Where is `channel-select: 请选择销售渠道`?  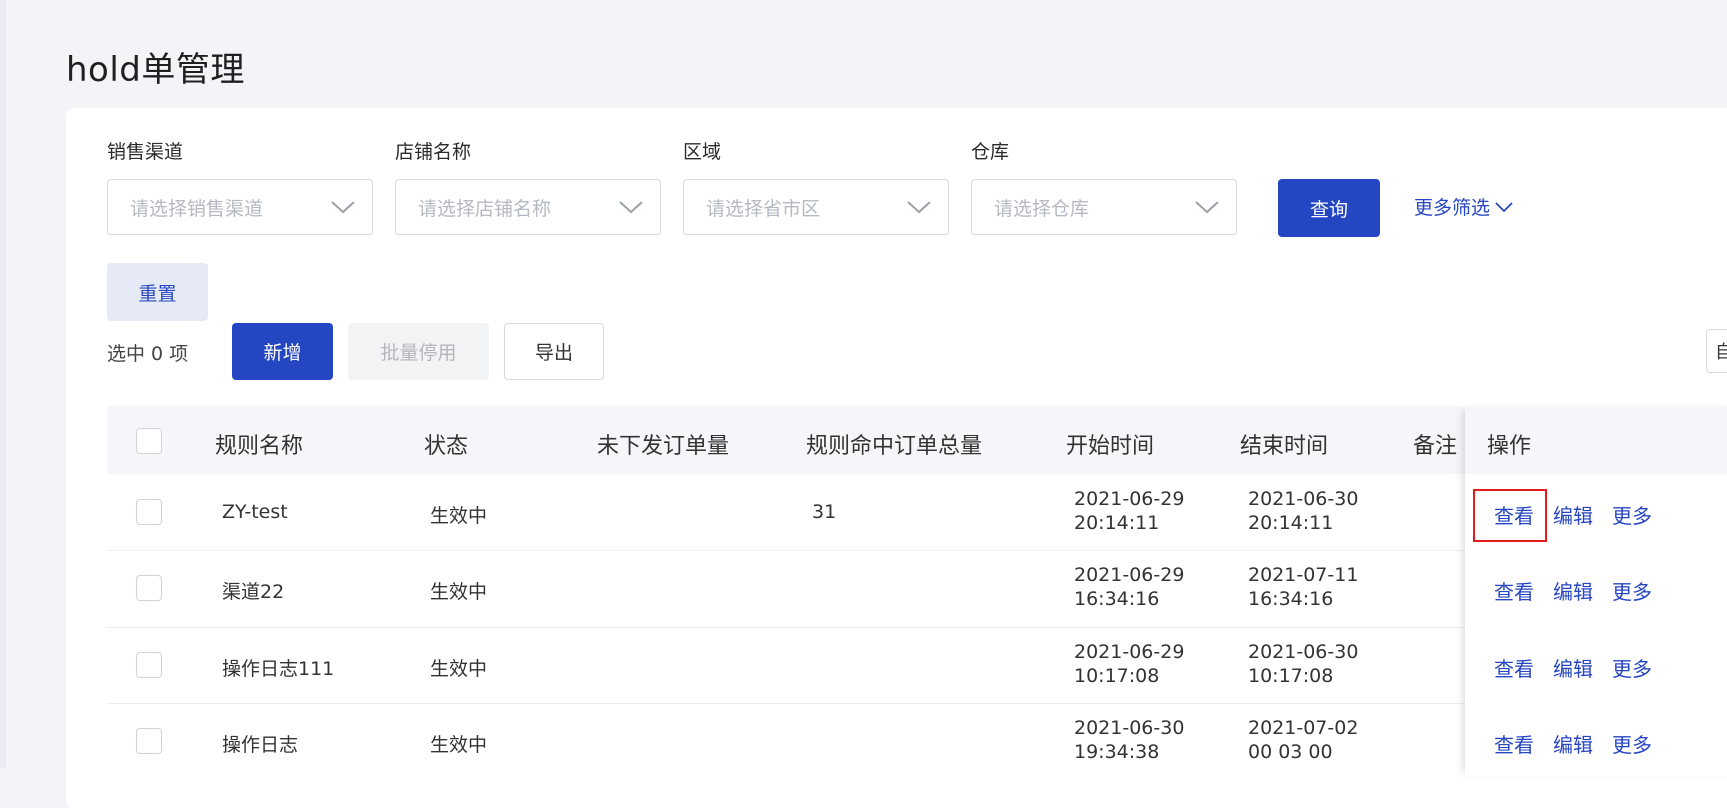
channel-select: 请选择销售渠道 is located at coordinates (240, 207).